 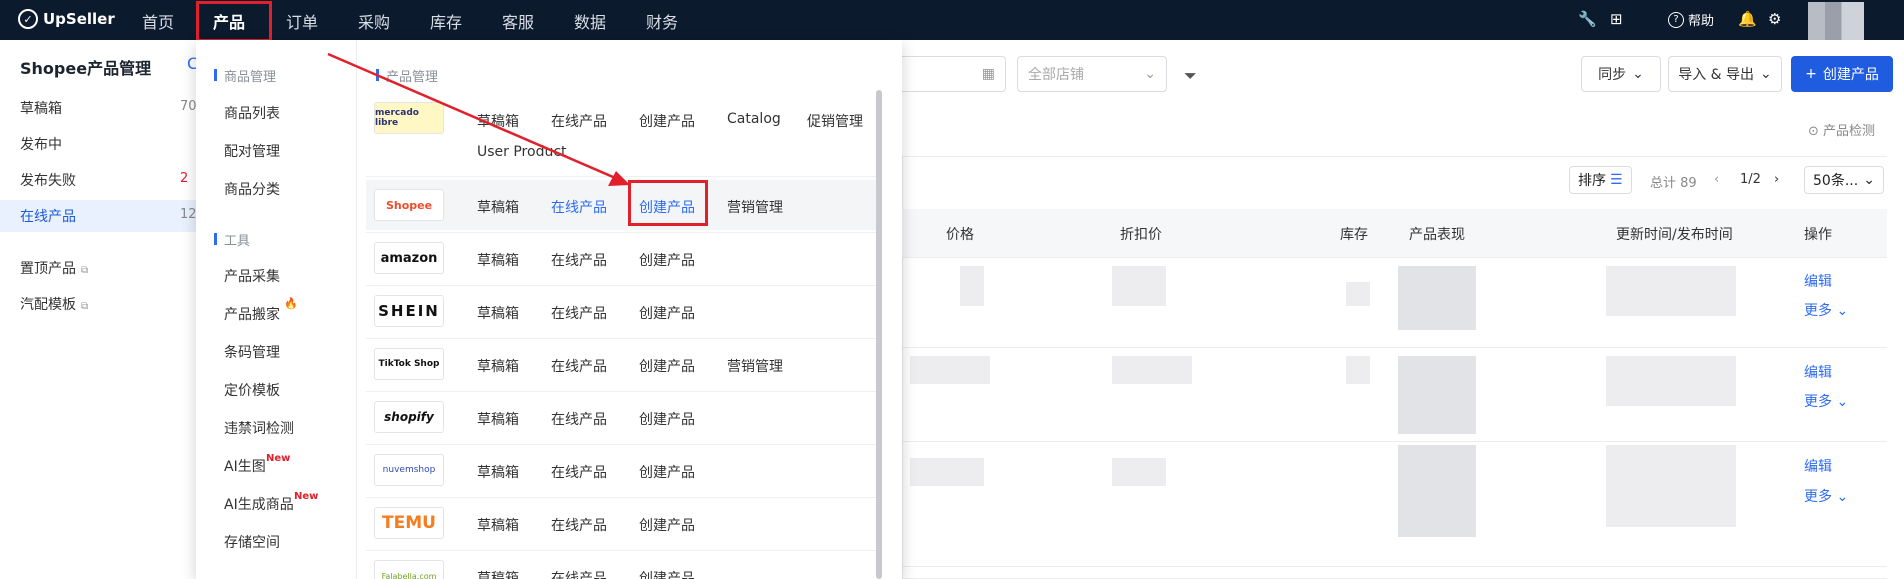 I want to click on nav-purchase: 采购, so click(x=374, y=21).